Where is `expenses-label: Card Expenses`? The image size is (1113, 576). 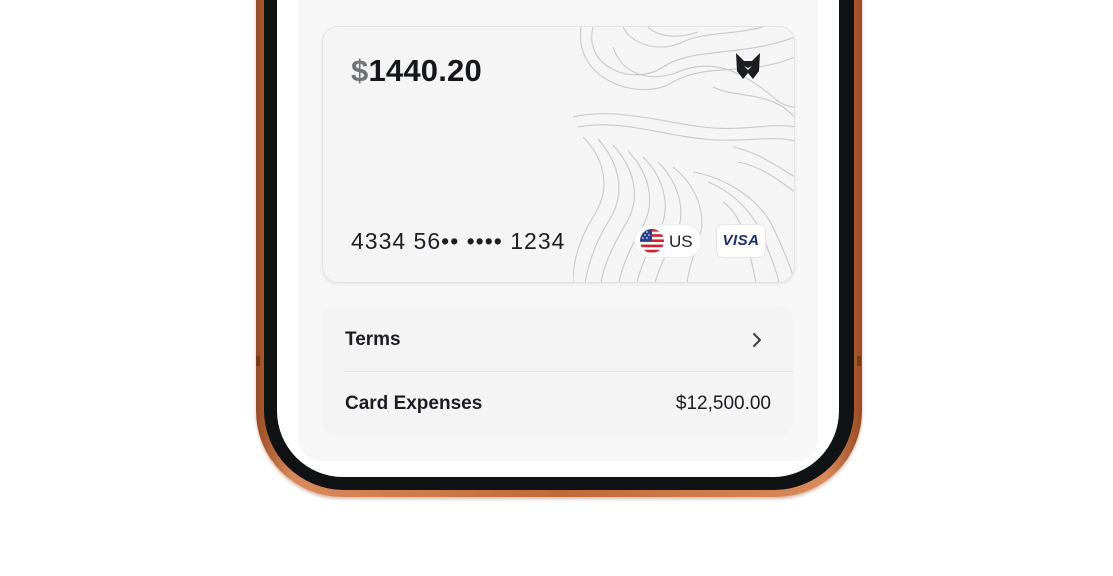
expenses-label: Card Expenses is located at coordinates (414, 403).